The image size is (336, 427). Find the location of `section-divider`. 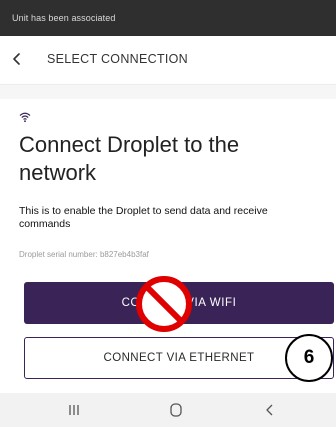

section-divider is located at coordinates (168, 92).